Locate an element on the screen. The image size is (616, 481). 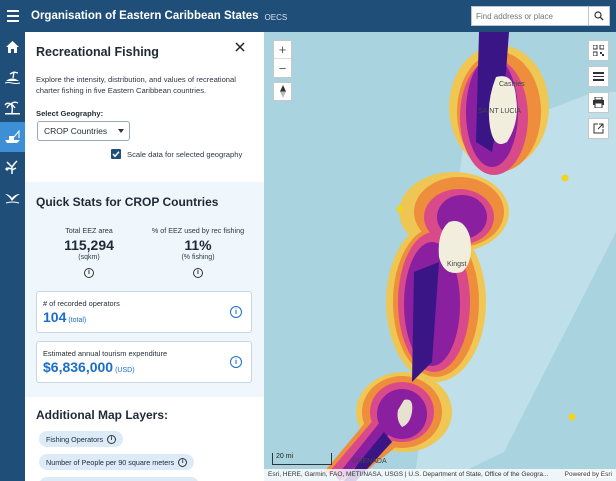
checkmark-icon is located at coordinates (116, 154).